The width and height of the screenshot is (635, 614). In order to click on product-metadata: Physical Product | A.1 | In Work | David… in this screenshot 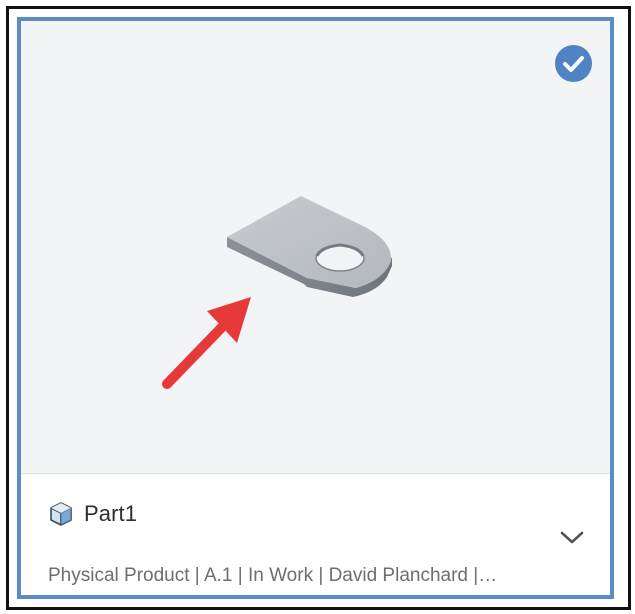, I will do `click(273, 575)`.